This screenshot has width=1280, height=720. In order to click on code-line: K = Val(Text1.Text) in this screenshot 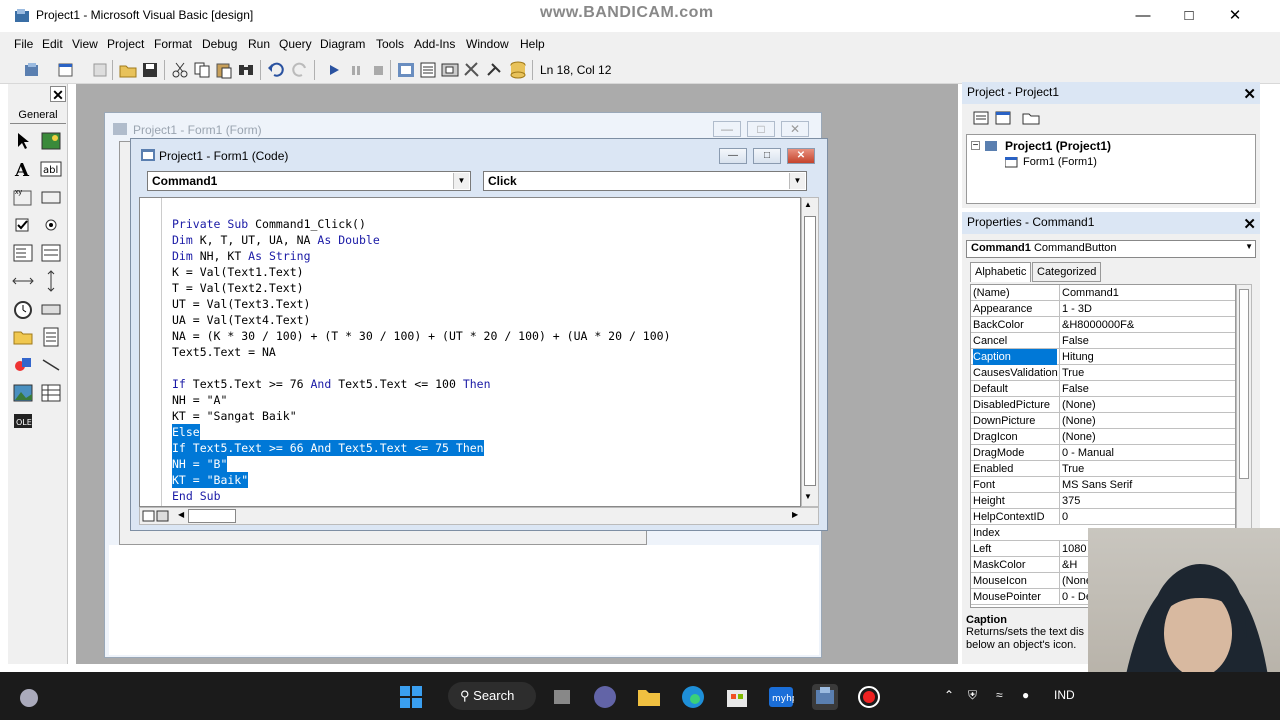, I will do `click(238, 272)`.